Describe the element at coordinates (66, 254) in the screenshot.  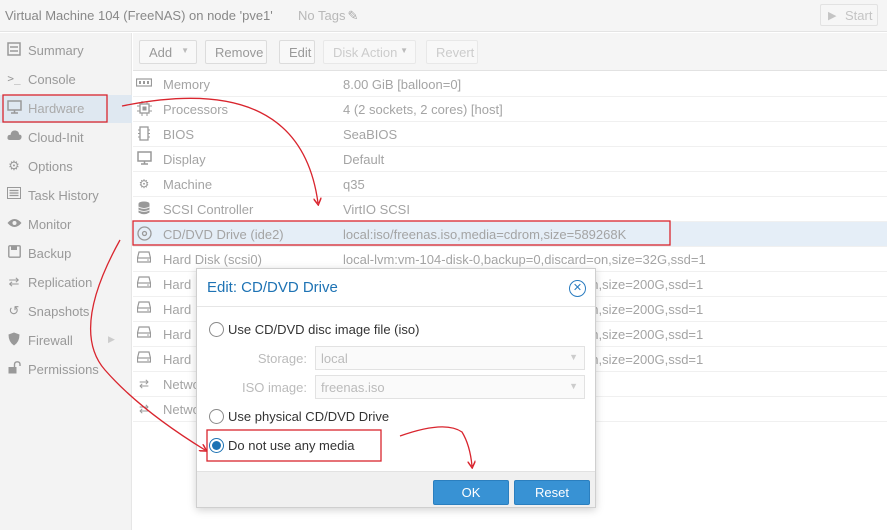
I see `sidebar-item-backup: Backup` at that location.